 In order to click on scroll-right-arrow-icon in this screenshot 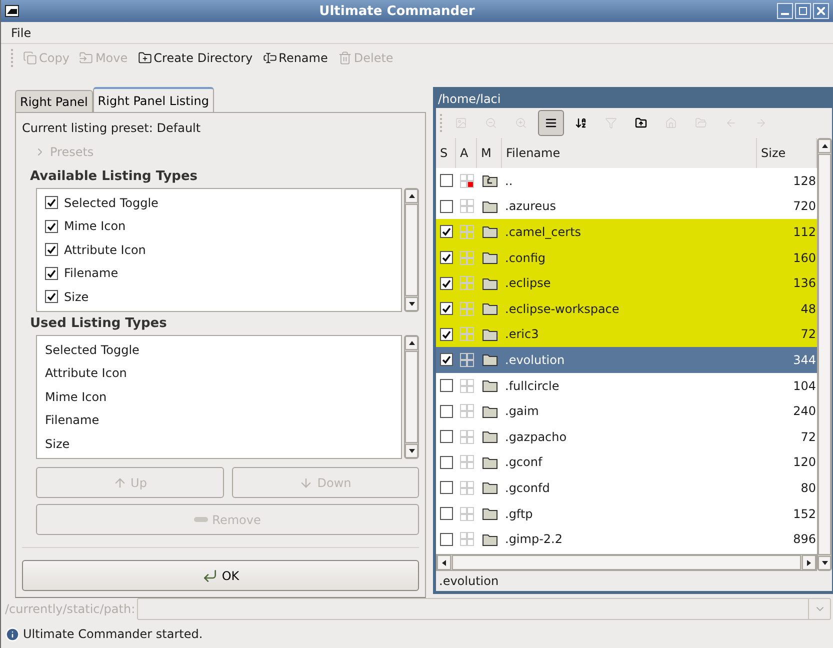, I will do `click(809, 562)`.